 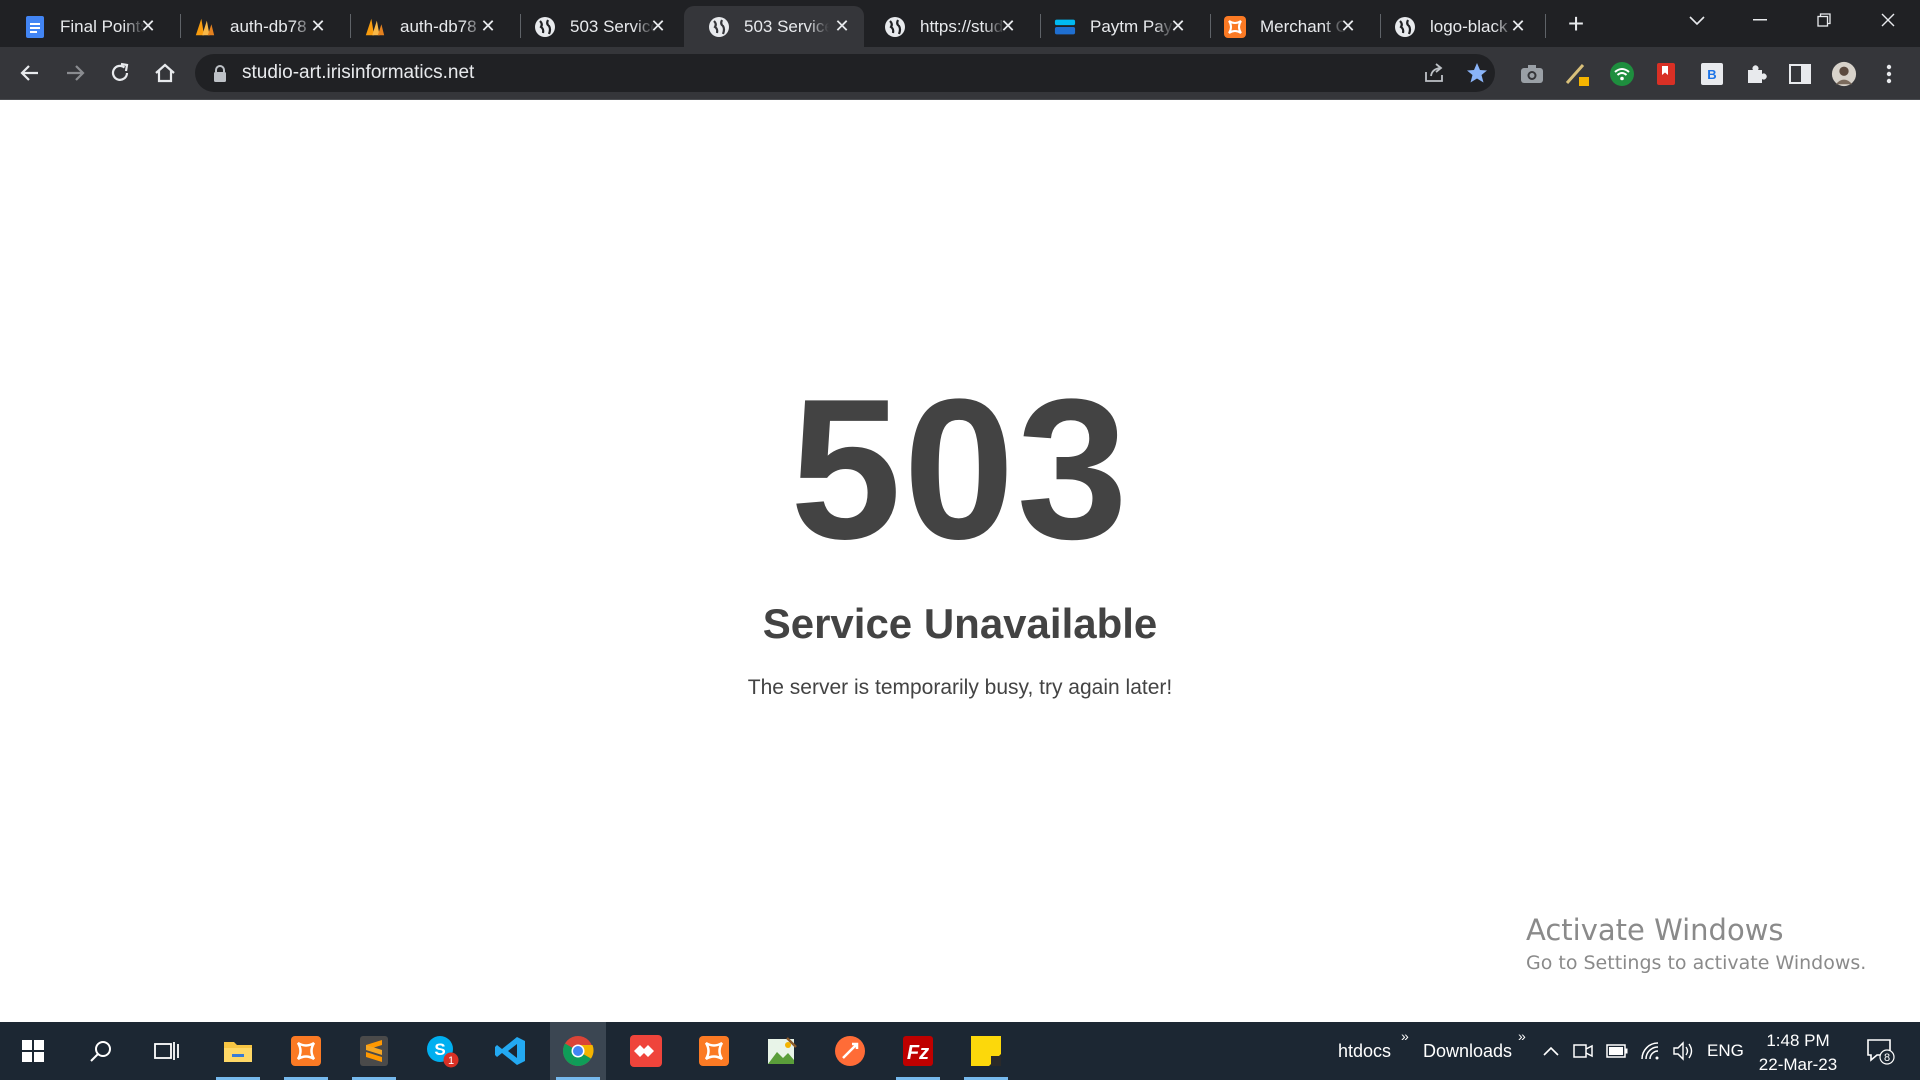 What do you see at coordinates (101, 1051) in the screenshot?
I see `search-button` at bounding box center [101, 1051].